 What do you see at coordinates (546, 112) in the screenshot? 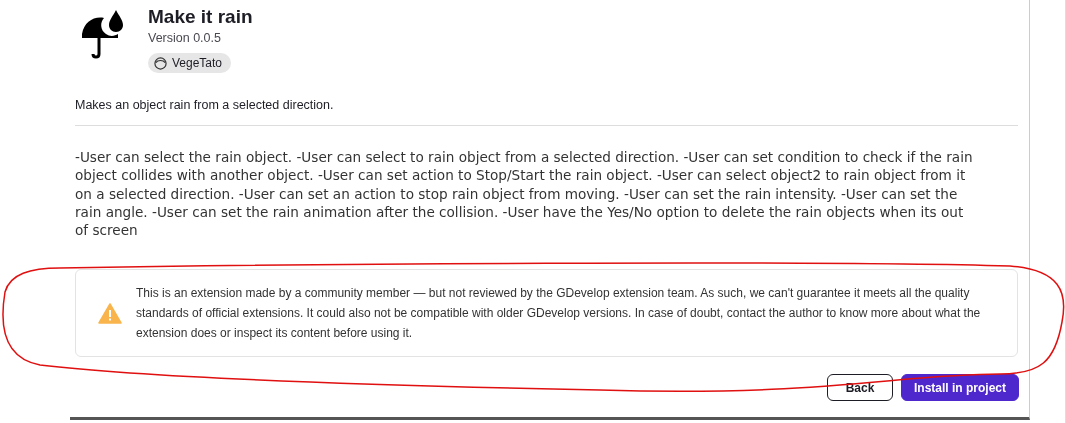
I see `short-description: Makes an object rain from a selected direction.` at bounding box center [546, 112].